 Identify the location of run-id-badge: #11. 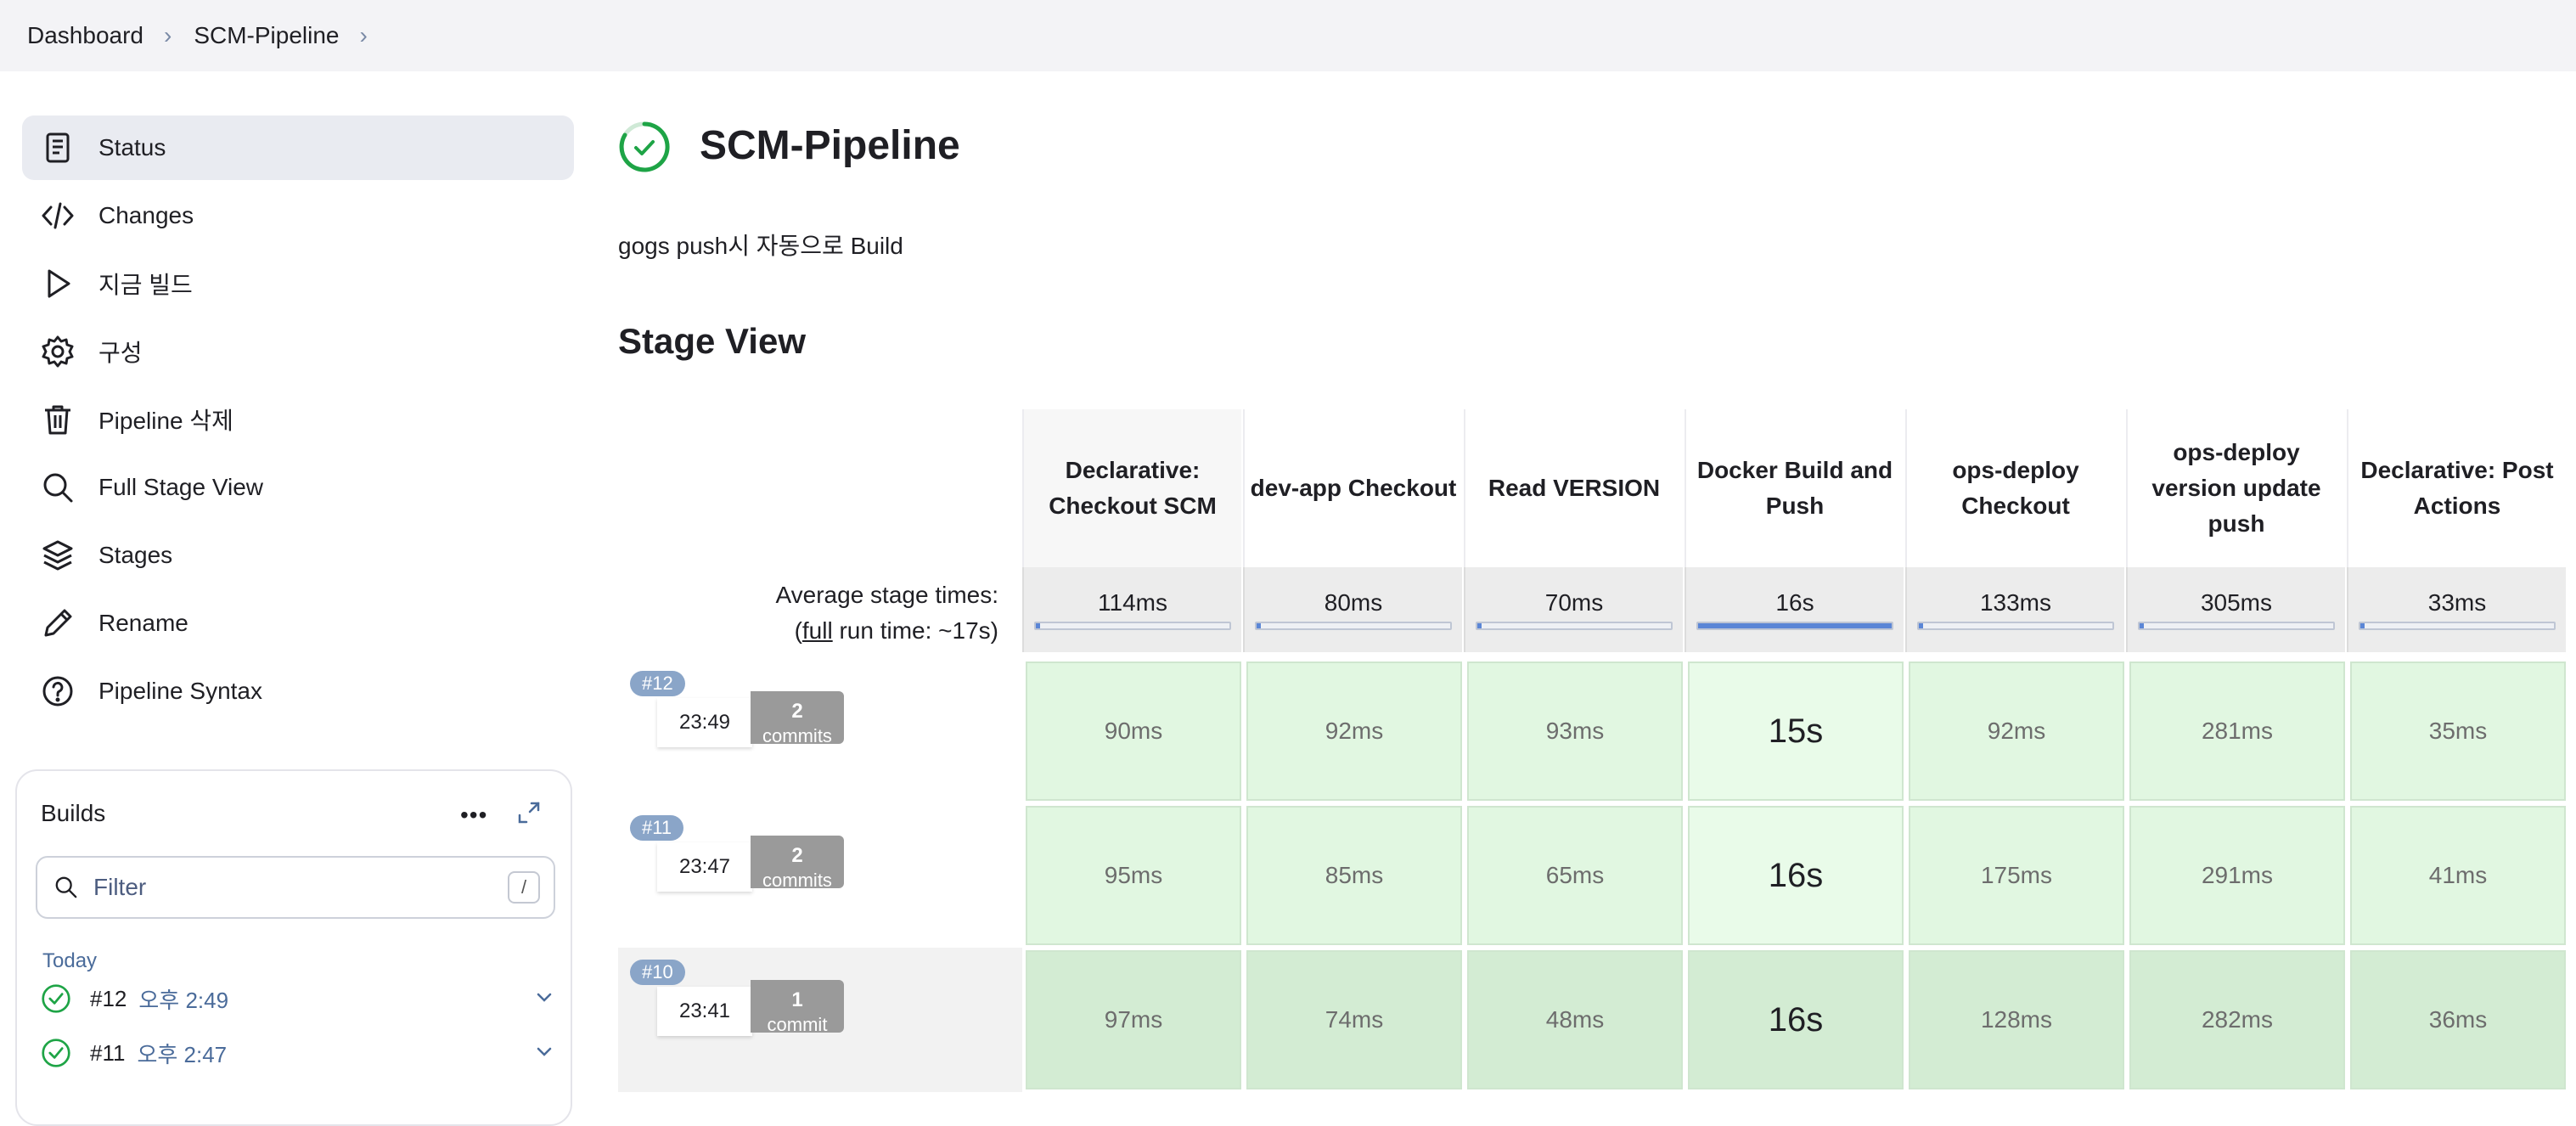
(657, 828).